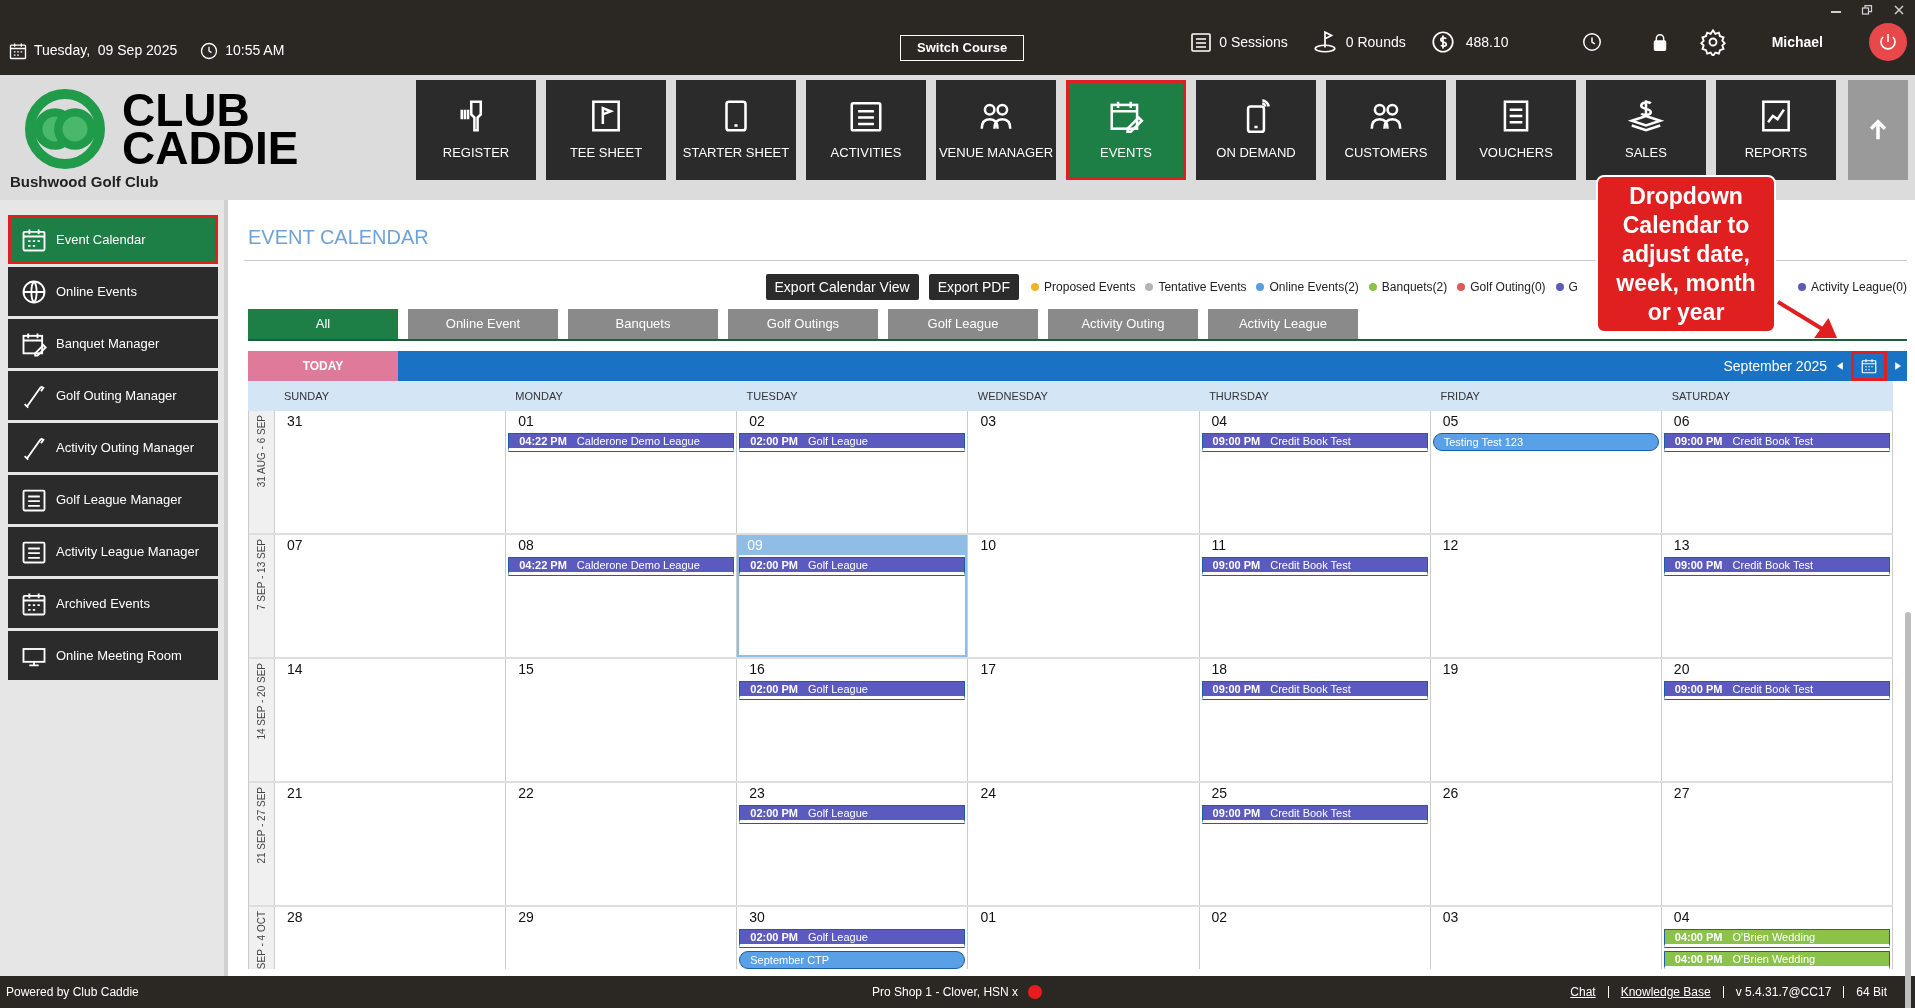 The height and width of the screenshot is (1008, 1915). Describe the element at coordinates (1126, 130) in the screenshot. I see `nav-button: EVENTS` at that location.